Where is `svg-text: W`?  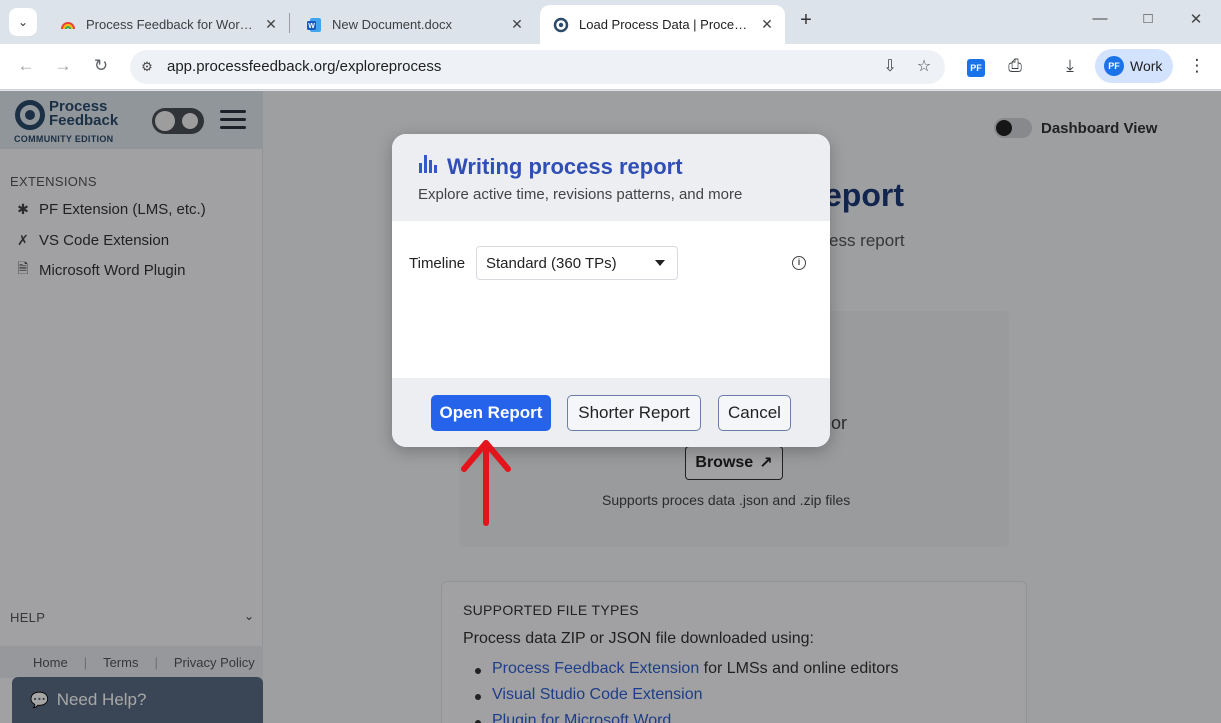
svg-text: W is located at coordinates (311, 26).